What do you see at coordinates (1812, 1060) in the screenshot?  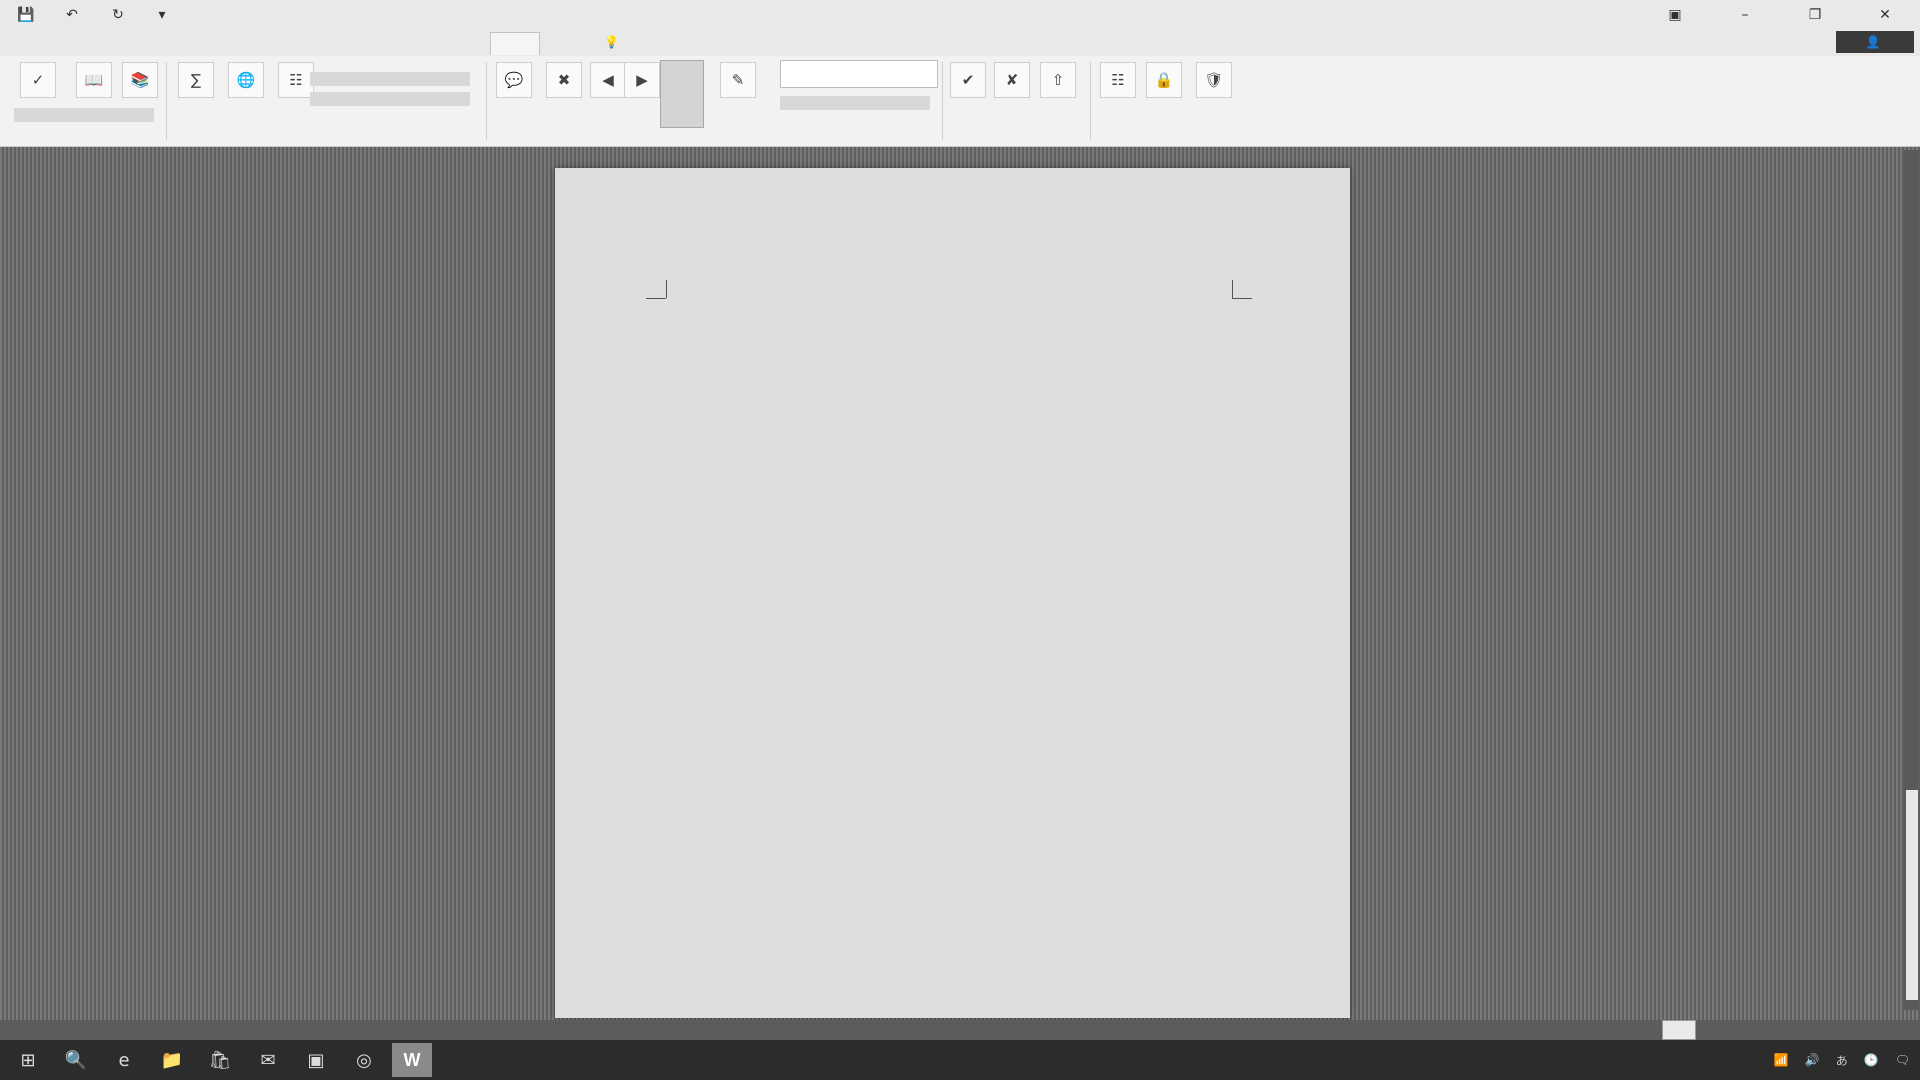 I see `volume-icon: 🔊` at bounding box center [1812, 1060].